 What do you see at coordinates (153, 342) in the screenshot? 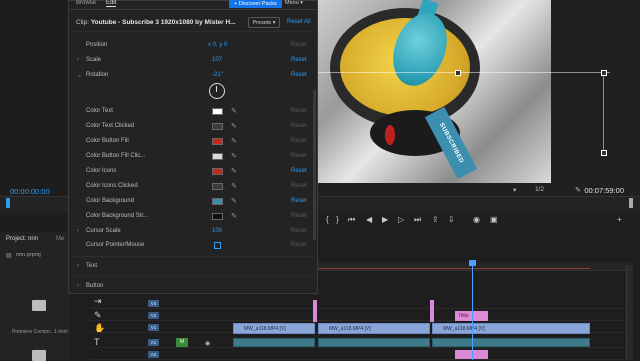
I see `track-label-a1: A1` at bounding box center [153, 342].